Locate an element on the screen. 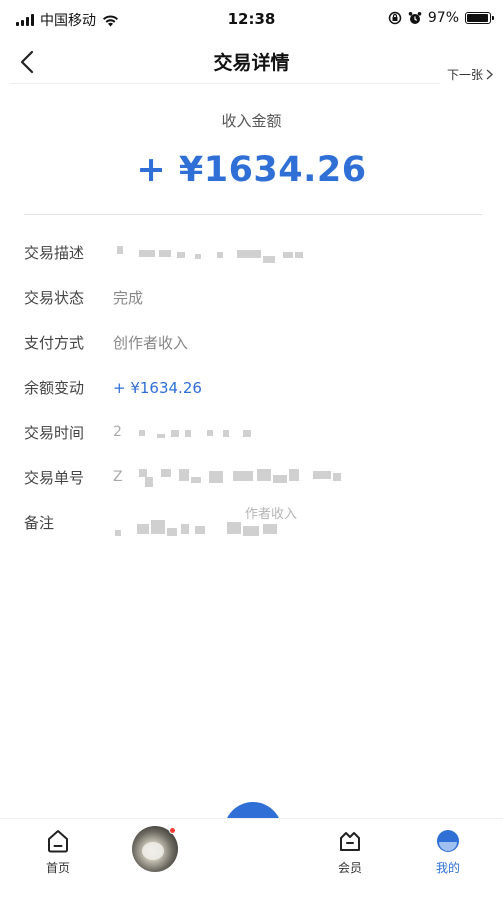  chevron-right-icon is located at coordinates (489, 74).